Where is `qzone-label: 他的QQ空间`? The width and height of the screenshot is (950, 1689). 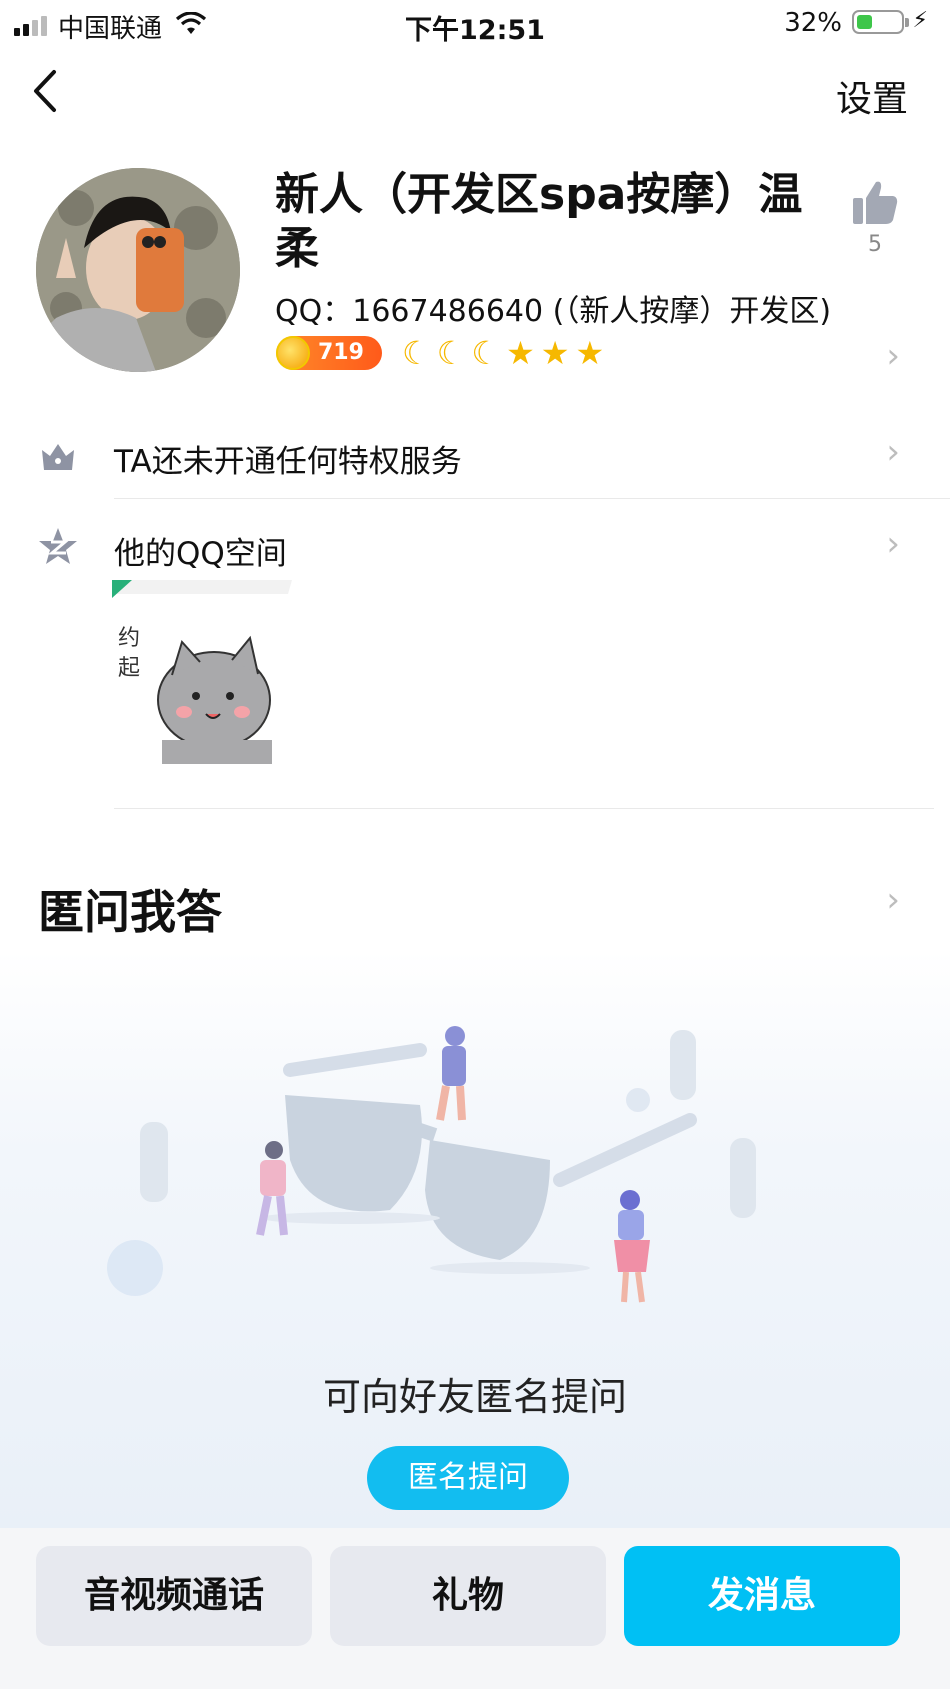
qzone-label: 他的QQ空间 is located at coordinates (200, 554).